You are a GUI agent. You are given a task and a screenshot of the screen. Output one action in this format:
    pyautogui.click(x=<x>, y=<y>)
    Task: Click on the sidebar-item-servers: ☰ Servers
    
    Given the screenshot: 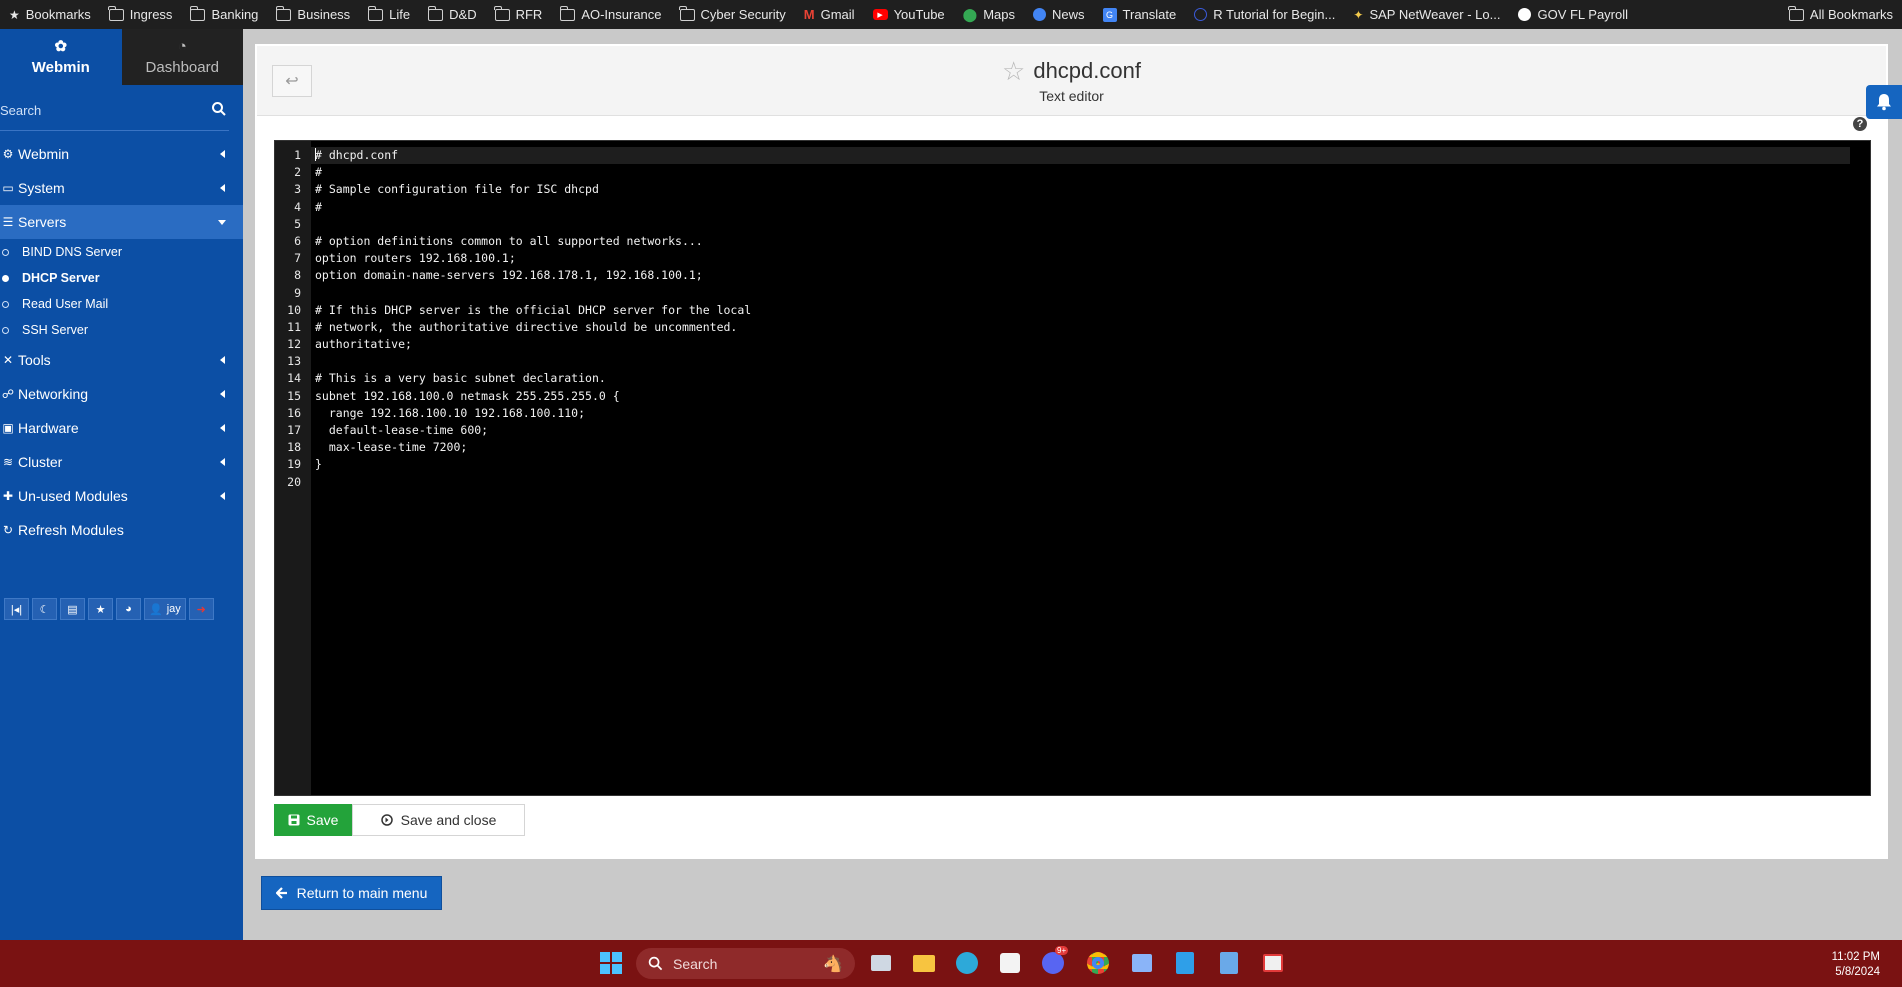 What is the action you would take?
    pyautogui.click(x=121, y=222)
    